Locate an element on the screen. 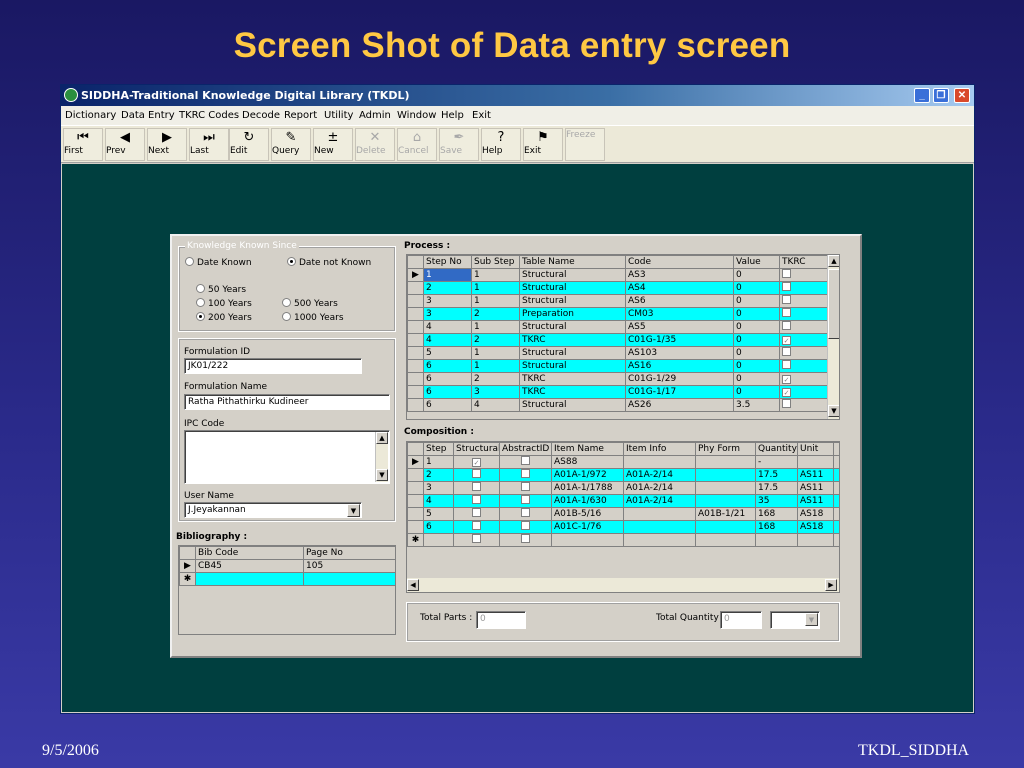  table-cell: A01A-1/972 is located at coordinates (587, 475).